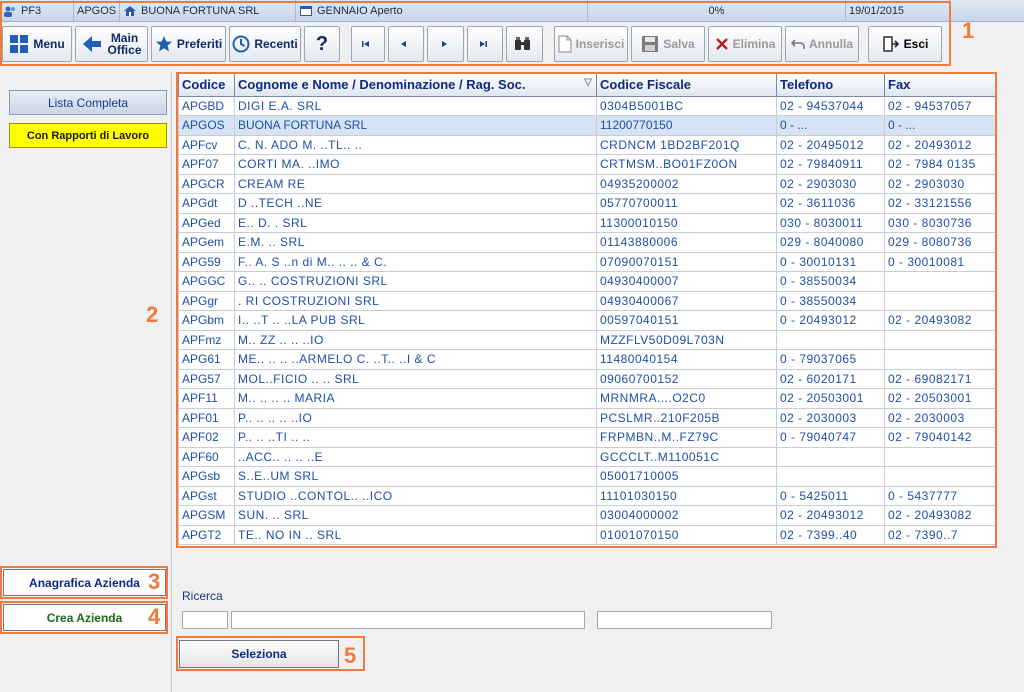 This screenshot has width=1024, height=692. I want to click on help-button: ?, so click(322, 44).